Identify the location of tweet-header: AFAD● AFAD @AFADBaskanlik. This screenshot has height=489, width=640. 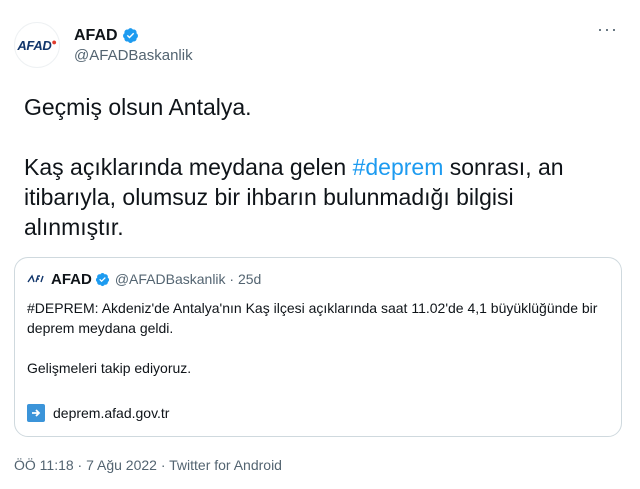
(103, 45).